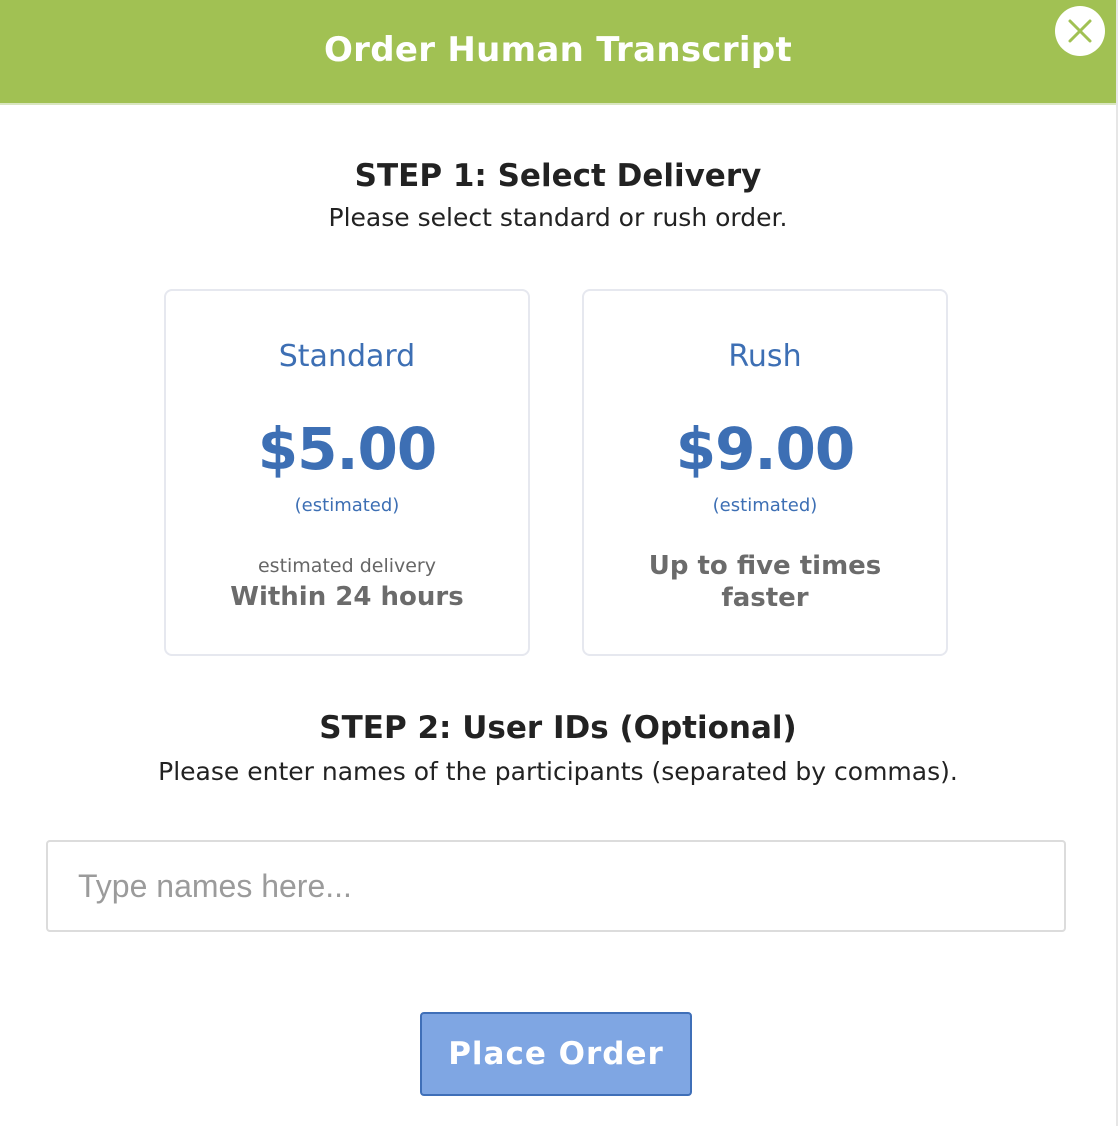 This screenshot has width=1118, height=1126. What do you see at coordinates (347, 356) in the screenshot?
I see `option-name: Standard` at bounding box center [347, 356].